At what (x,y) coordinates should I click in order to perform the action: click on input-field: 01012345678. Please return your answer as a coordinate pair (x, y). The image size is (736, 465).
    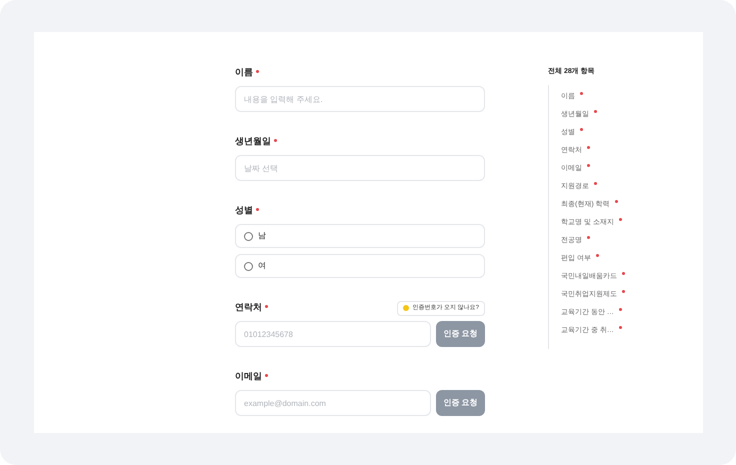
    Looking at the image, I should click on (333, 334).